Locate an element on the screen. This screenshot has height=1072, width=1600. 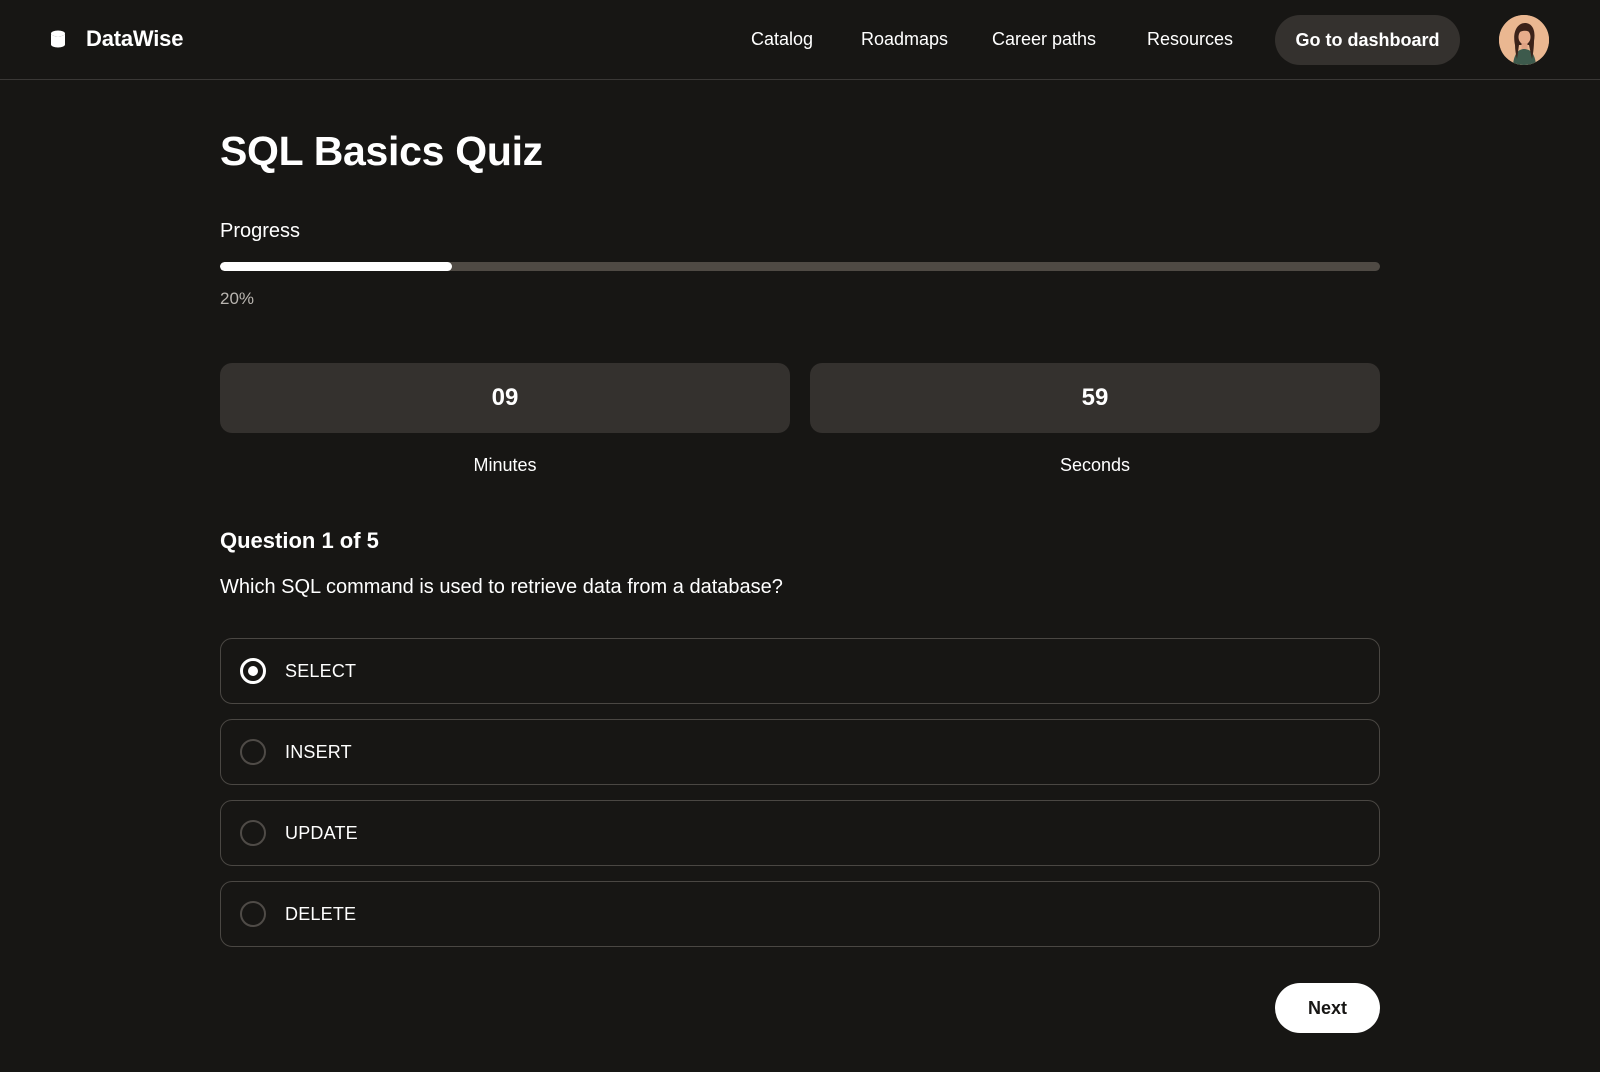
answer-option-select: SELECT is located at coordinates (800, 671).